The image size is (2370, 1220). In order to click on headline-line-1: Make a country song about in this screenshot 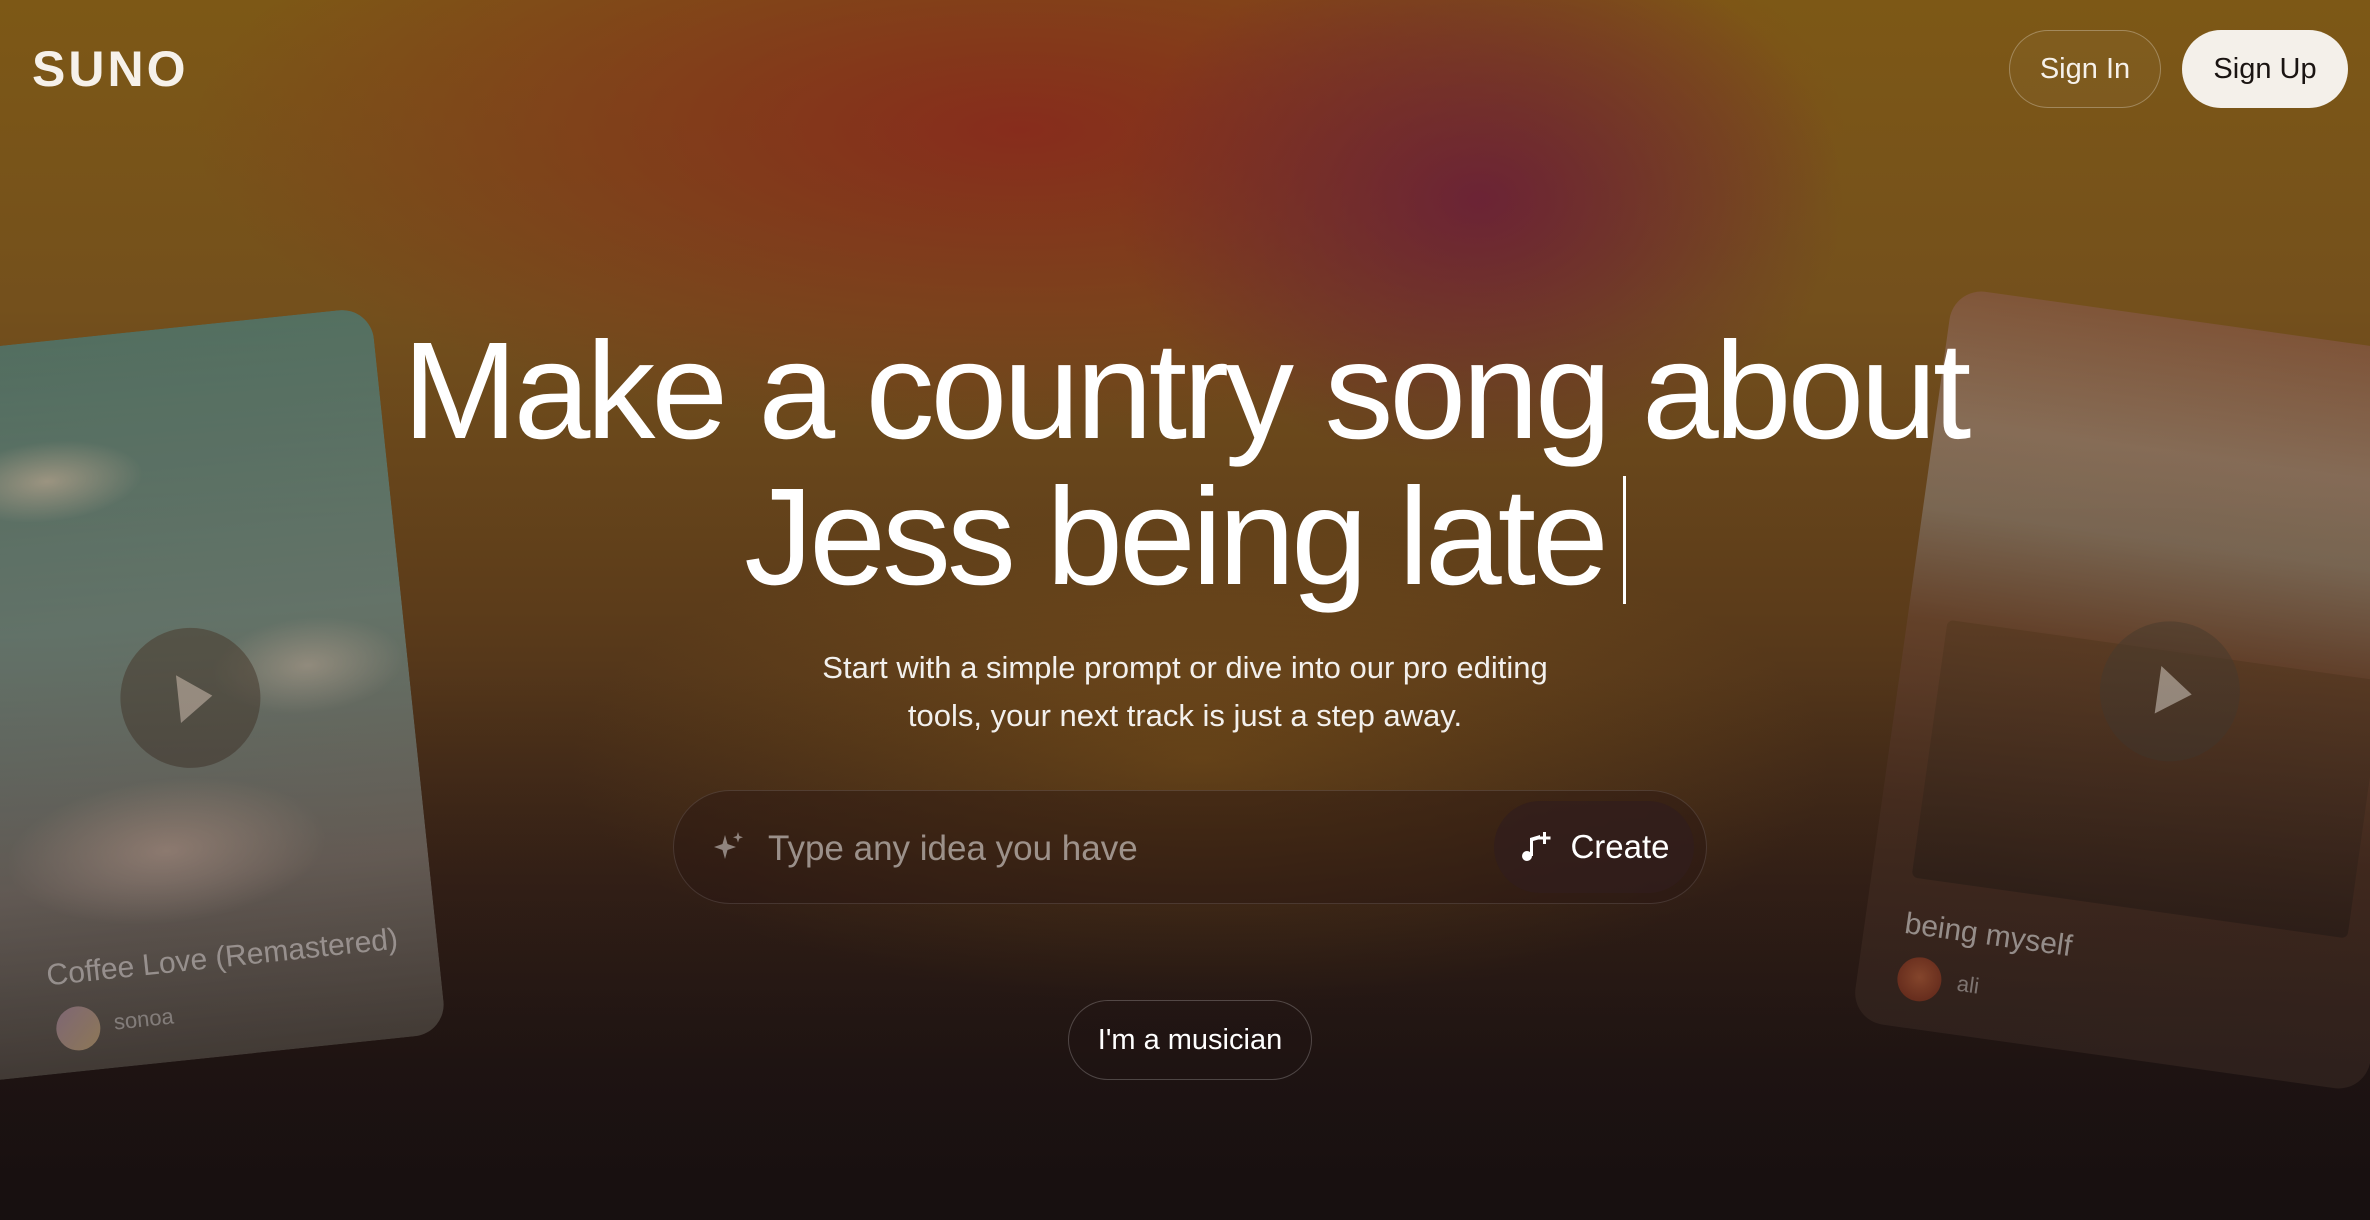, I will do `click(1187, 391)`.